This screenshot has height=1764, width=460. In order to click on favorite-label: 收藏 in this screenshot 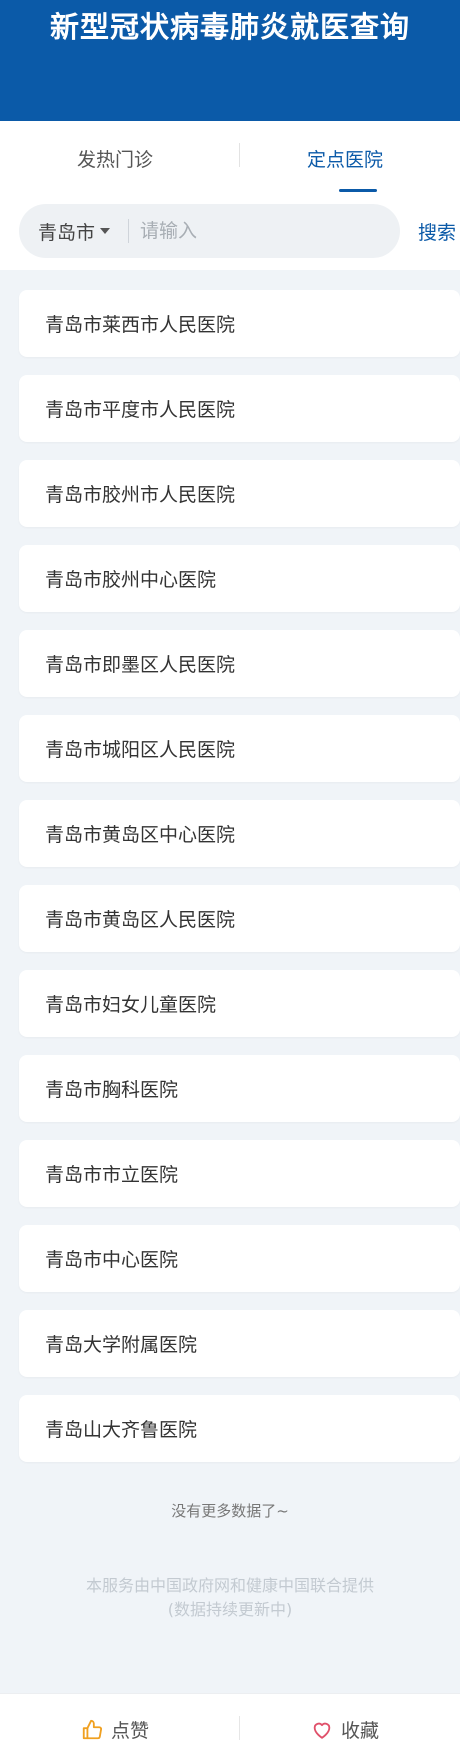, I will do `click(359, 1731)`.